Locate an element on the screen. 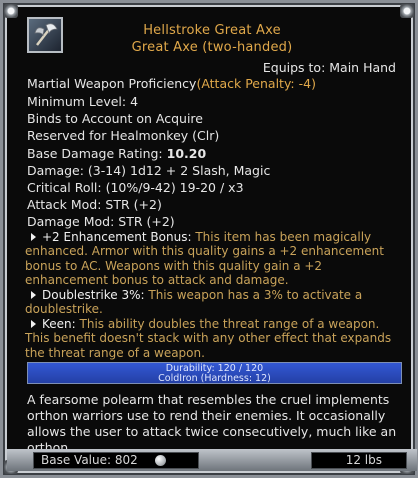  damage-mod: Damage Mod: STR (+2) is located at coordinates (101, 221).